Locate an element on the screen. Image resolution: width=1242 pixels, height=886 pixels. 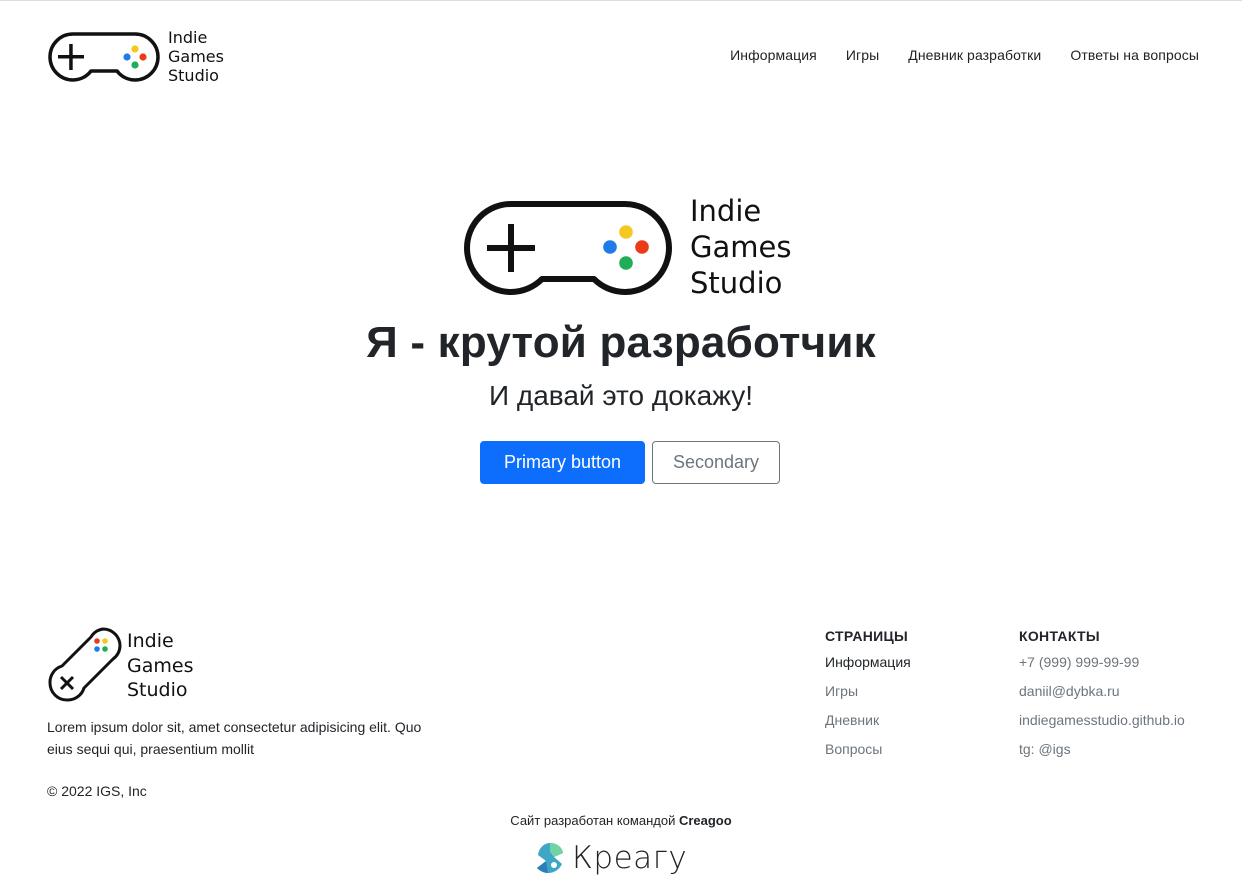
header-logo: Indie Games Studio is located at coordinates (142, 57).